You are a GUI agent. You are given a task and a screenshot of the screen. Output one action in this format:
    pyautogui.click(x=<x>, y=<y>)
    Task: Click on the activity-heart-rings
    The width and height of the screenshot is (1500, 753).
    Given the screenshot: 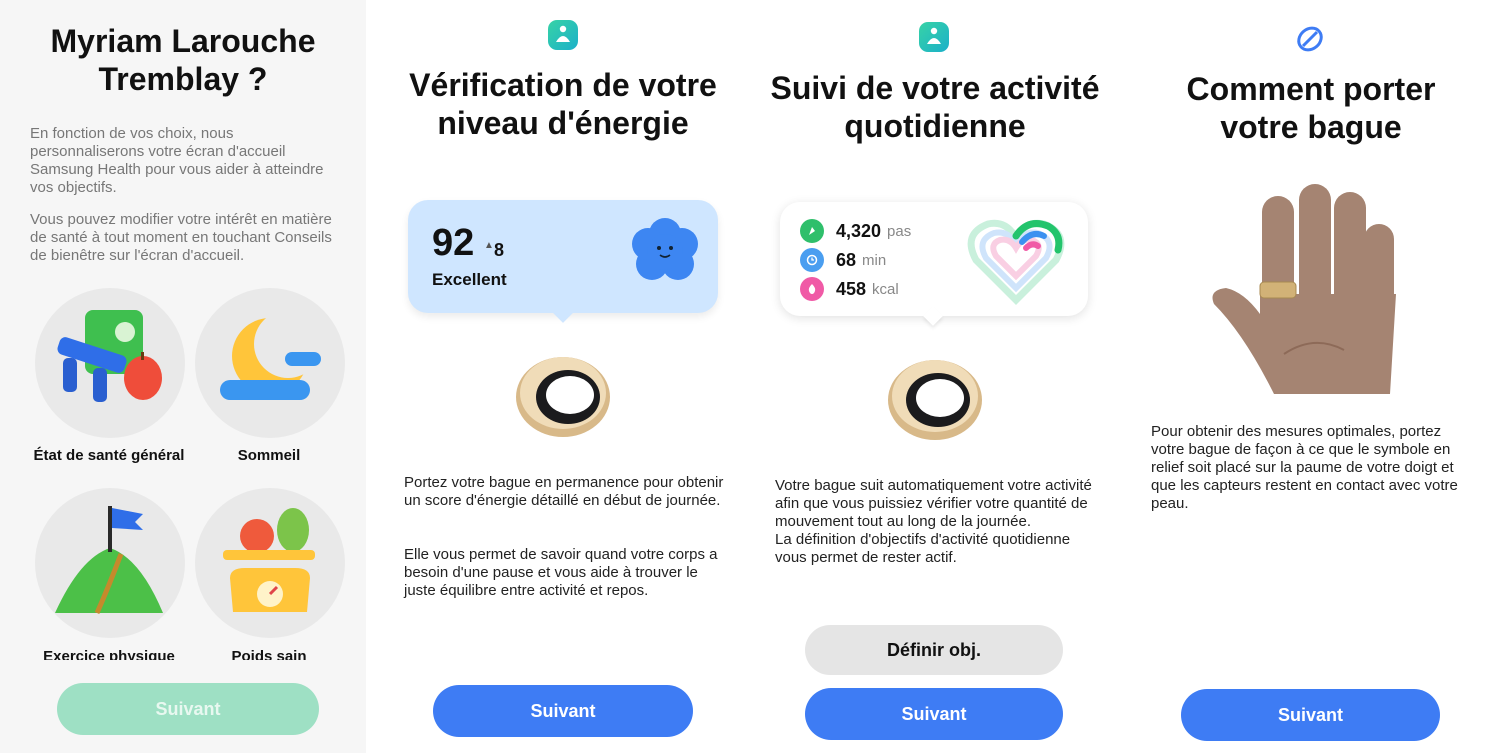 What is the action you would take?
    pyautogui.click(x=1016, y=262)
    